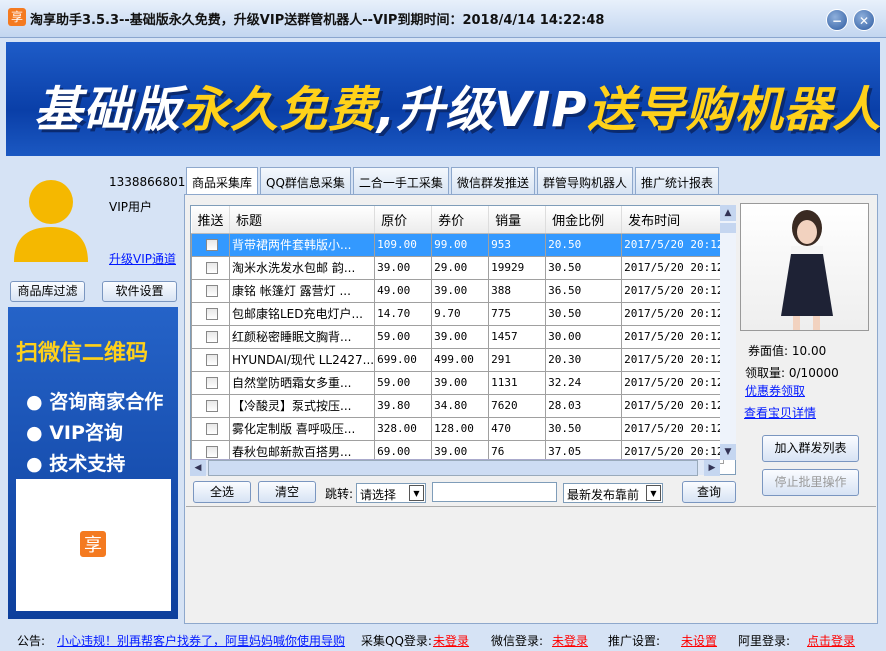 Image resolution: width=886 pixels, height=651 pixels. What do you see at coordinates (728, 332) in the screenshot?
I see `vertical-scrollbar: ▲ ▼` at bounding box center [728, 332].